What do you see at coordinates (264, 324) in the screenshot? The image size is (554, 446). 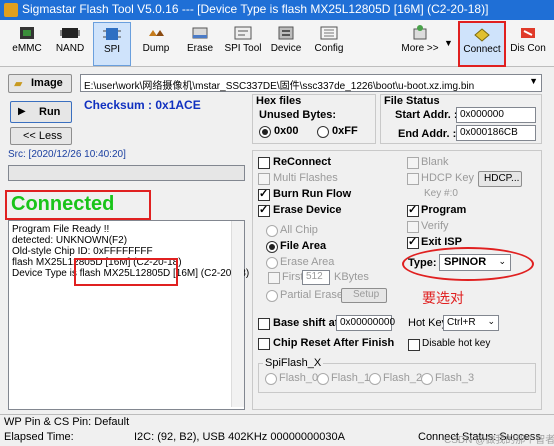 I see `base-shift-checkbox` at bounding box center [264, 324].